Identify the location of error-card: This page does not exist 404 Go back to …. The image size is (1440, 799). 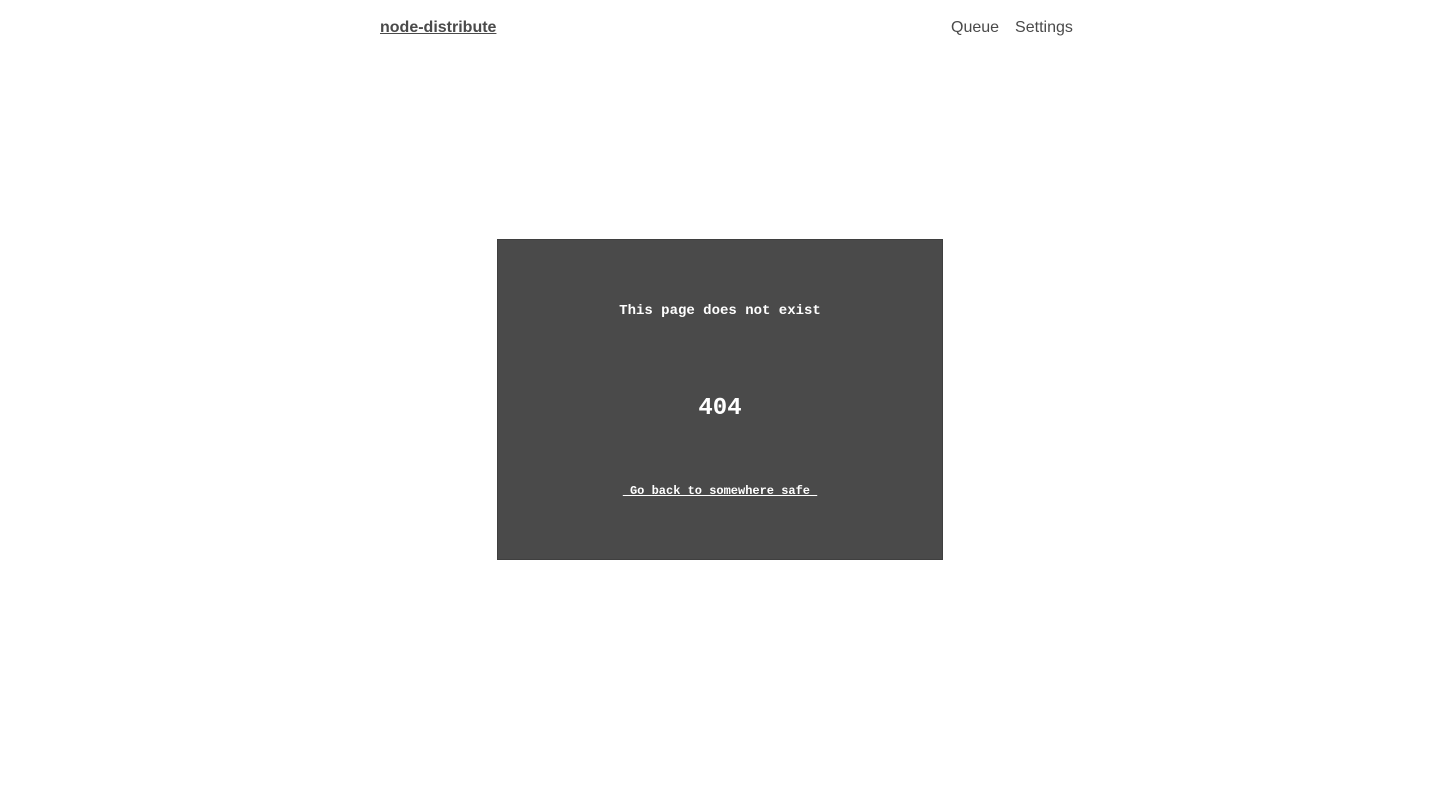
(720, 399).